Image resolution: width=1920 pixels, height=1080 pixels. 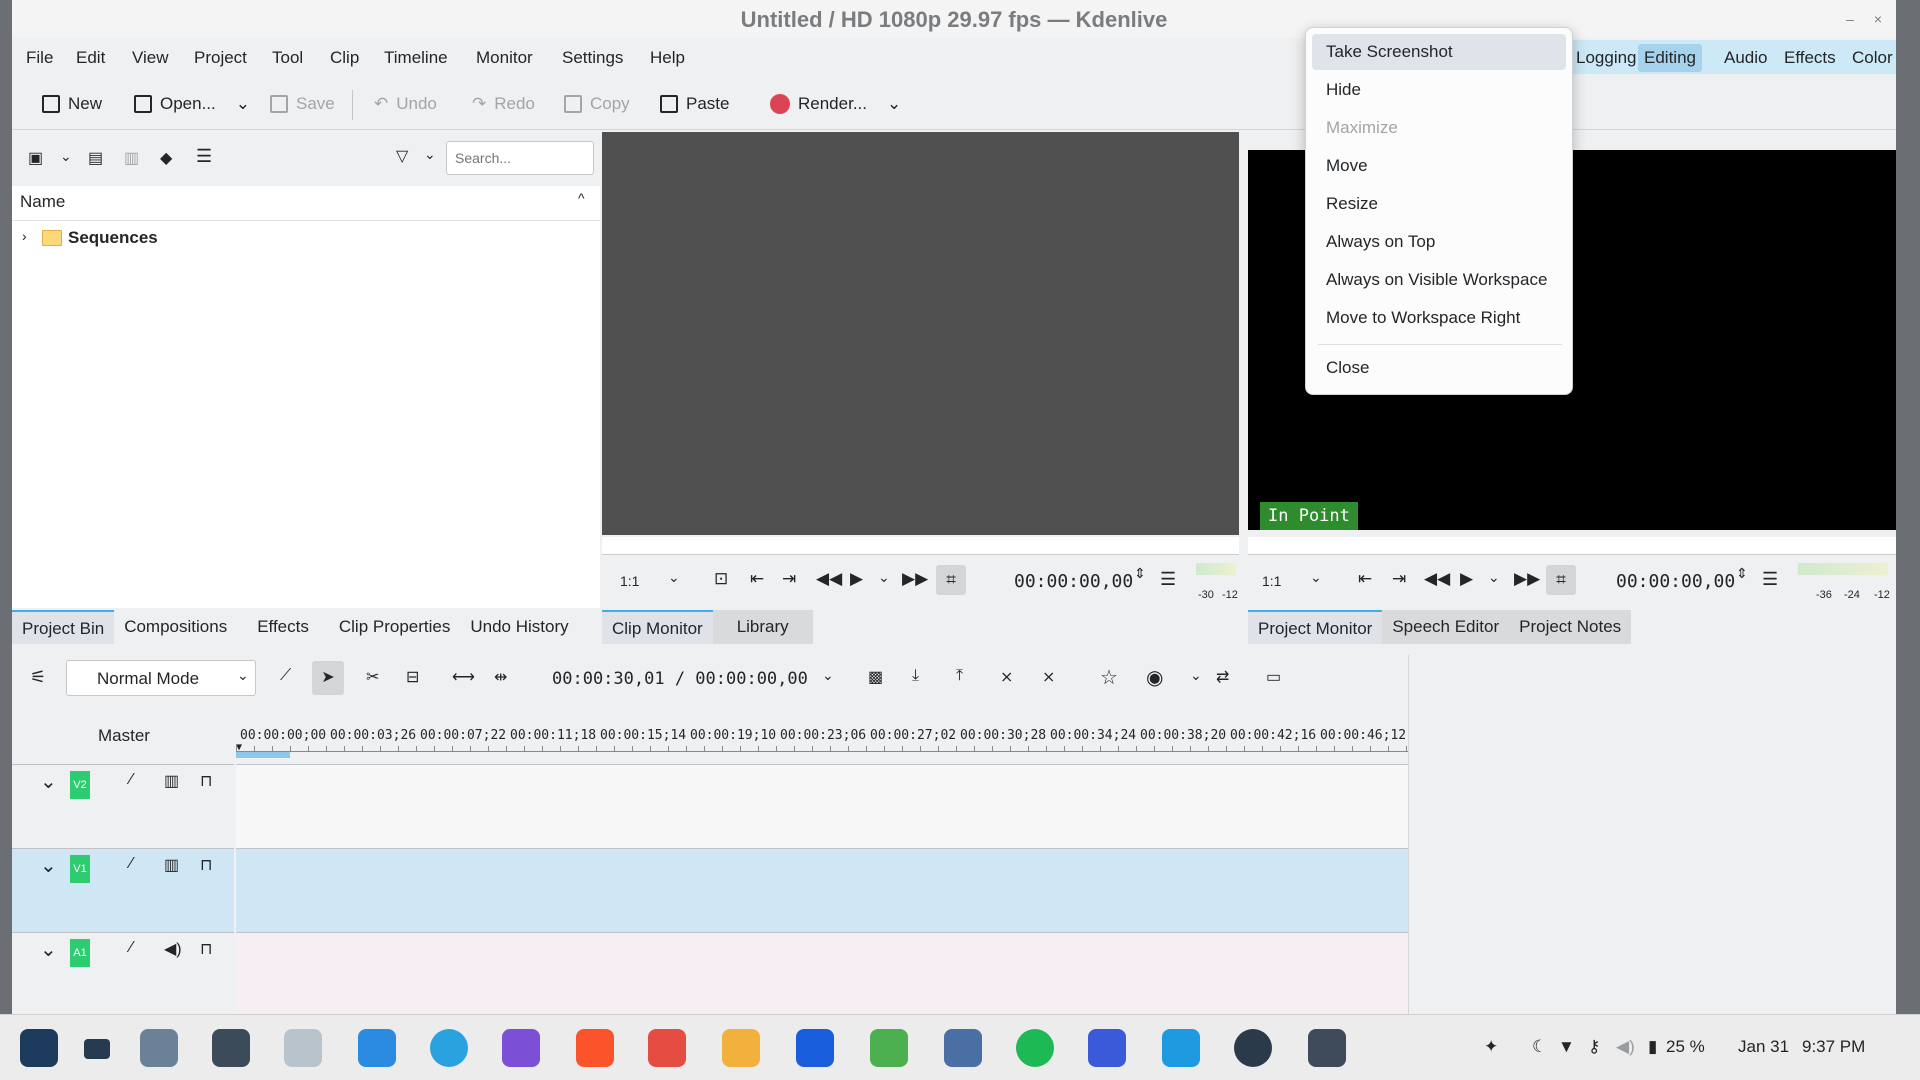 What do you see at coordinates (405, 104) in the screenshot?
I see `undo-button: ↶ Undo` at bounding box center [405, 104].